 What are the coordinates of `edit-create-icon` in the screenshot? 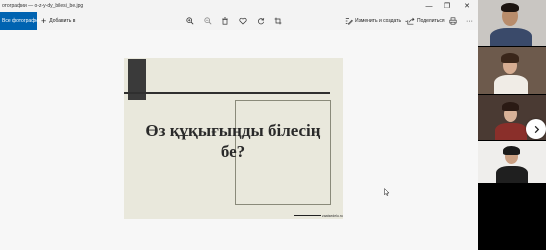 It's located at (349, 21).